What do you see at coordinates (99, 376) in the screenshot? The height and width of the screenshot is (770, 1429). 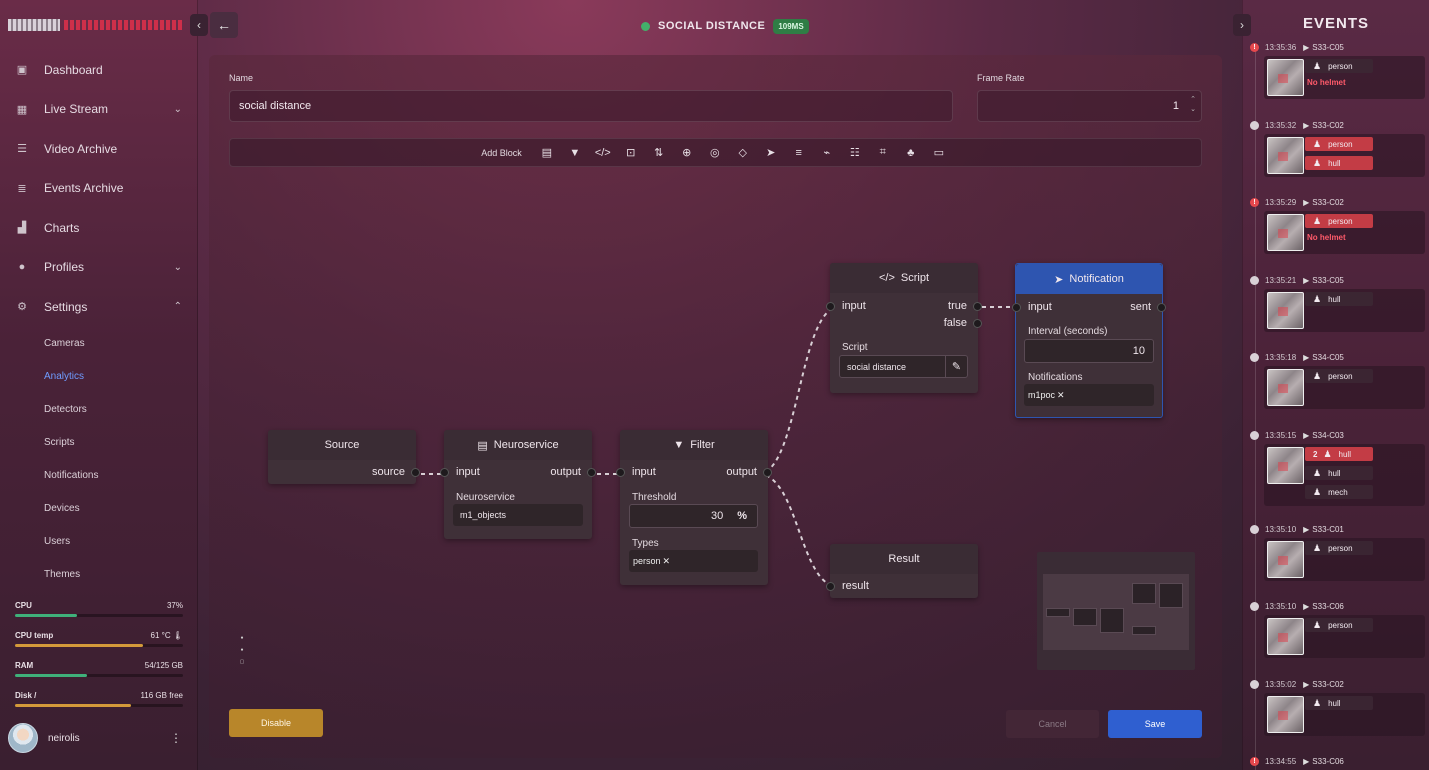 I see `sidebar-subitem-analytics: Analytics` at bounding box center [99, 376].